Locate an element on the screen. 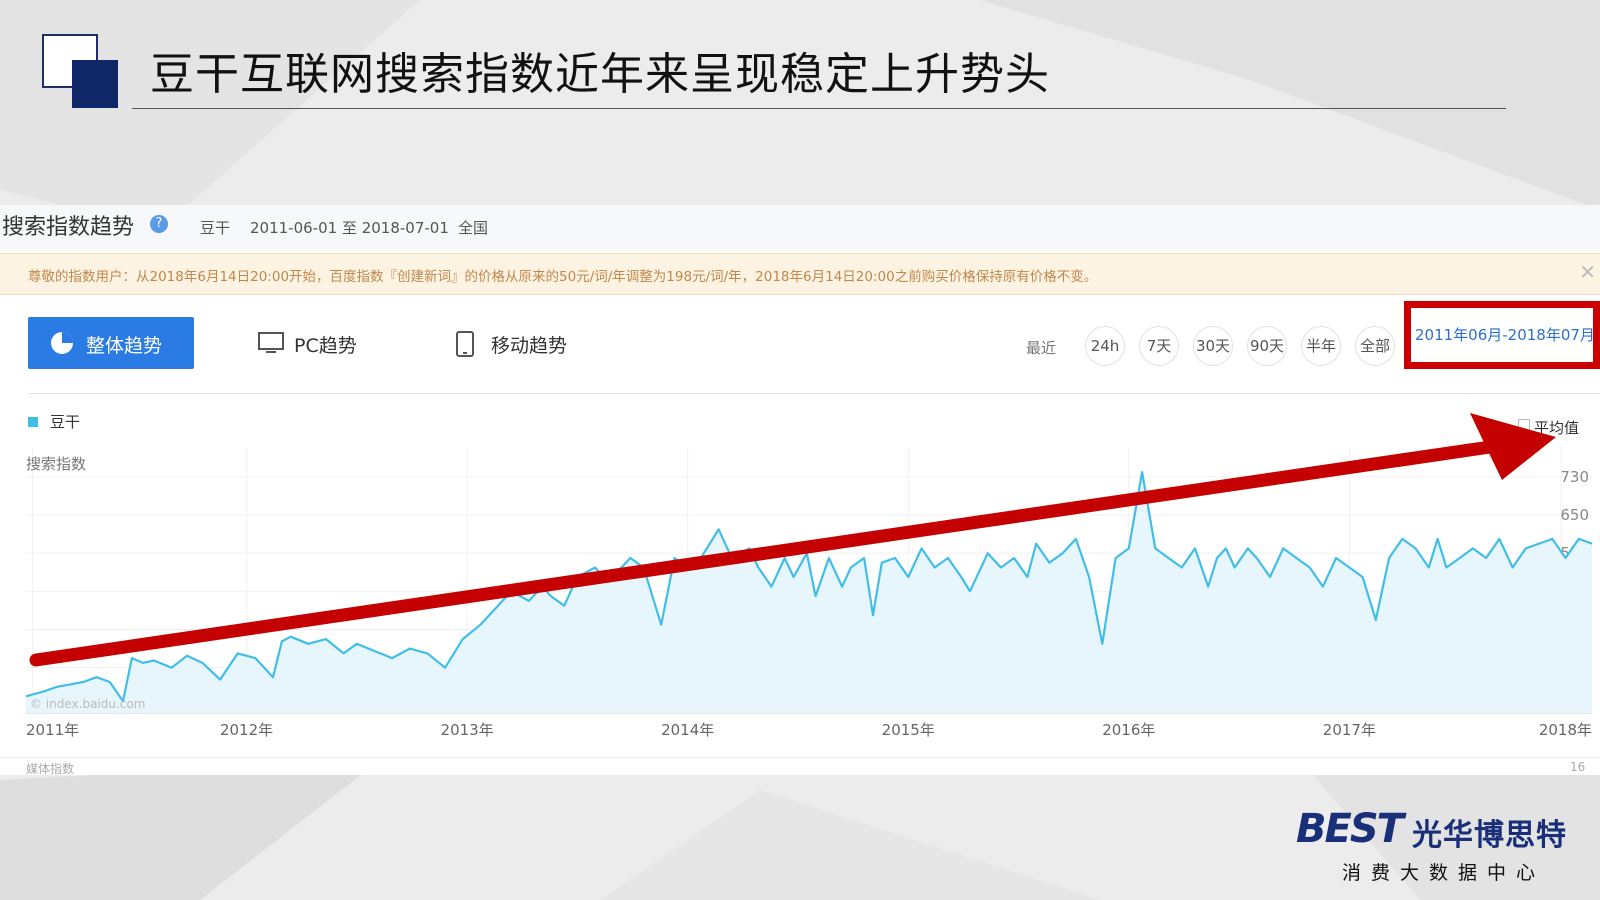 This screenshot has height=900, width=1600. media-index-value: 16 is located at coordinates (1578, 767).